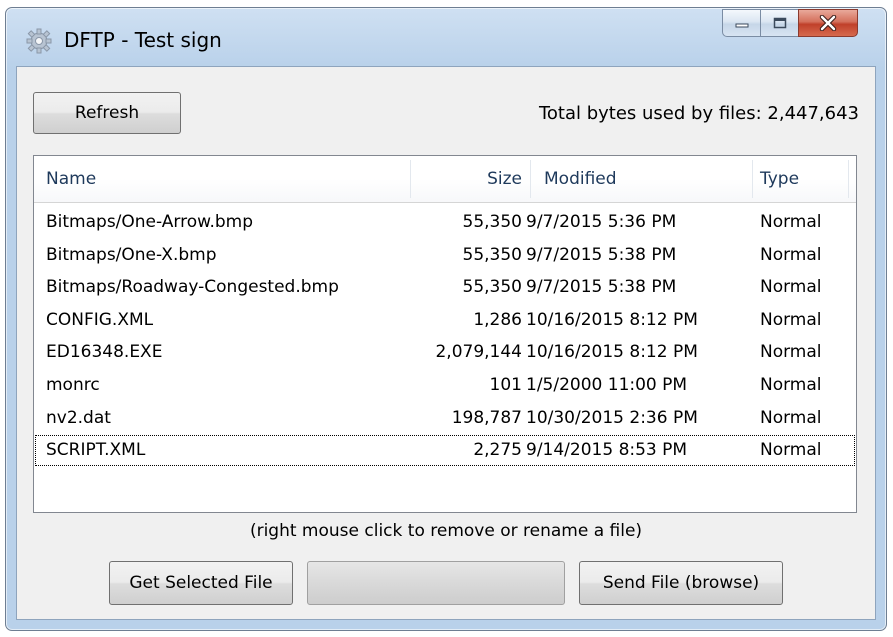 The height and width of the screenshot is (637, 893). Describe the element at coordinates (96, 450) in the screenshot. I see `file-name: SCRIPT.XML` at that location.